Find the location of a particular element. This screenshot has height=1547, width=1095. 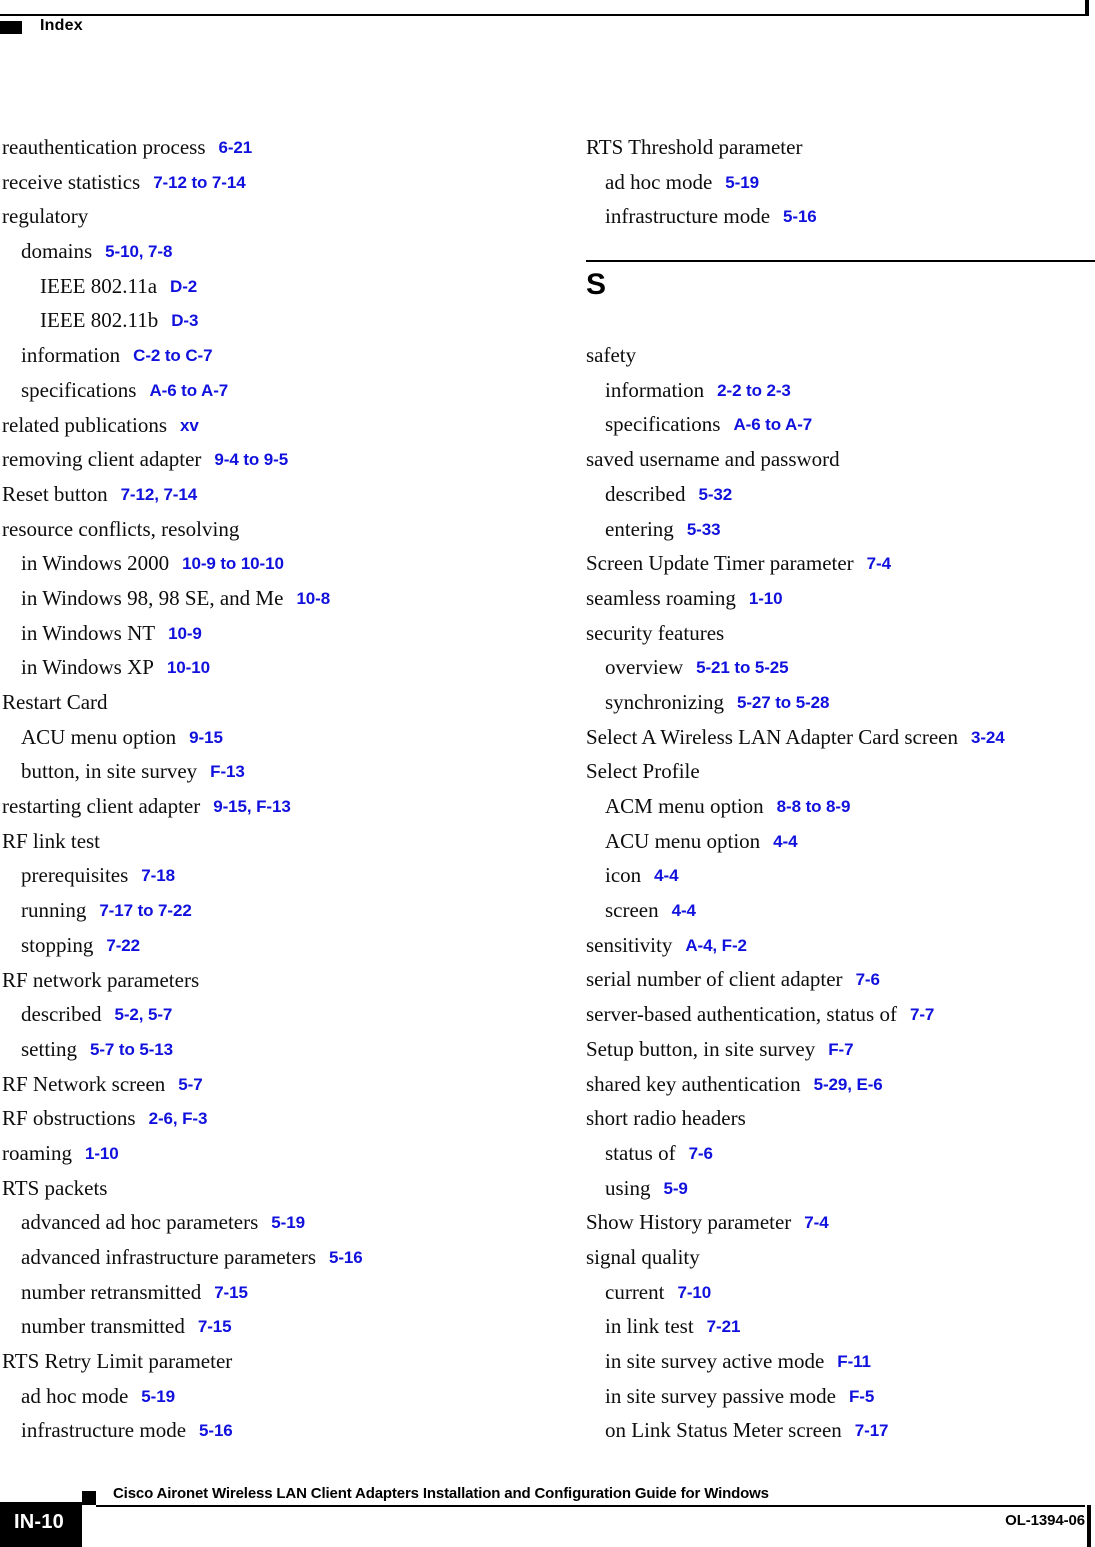

index-entry-term: RF obstructions is located at coordinates (69, 1118).